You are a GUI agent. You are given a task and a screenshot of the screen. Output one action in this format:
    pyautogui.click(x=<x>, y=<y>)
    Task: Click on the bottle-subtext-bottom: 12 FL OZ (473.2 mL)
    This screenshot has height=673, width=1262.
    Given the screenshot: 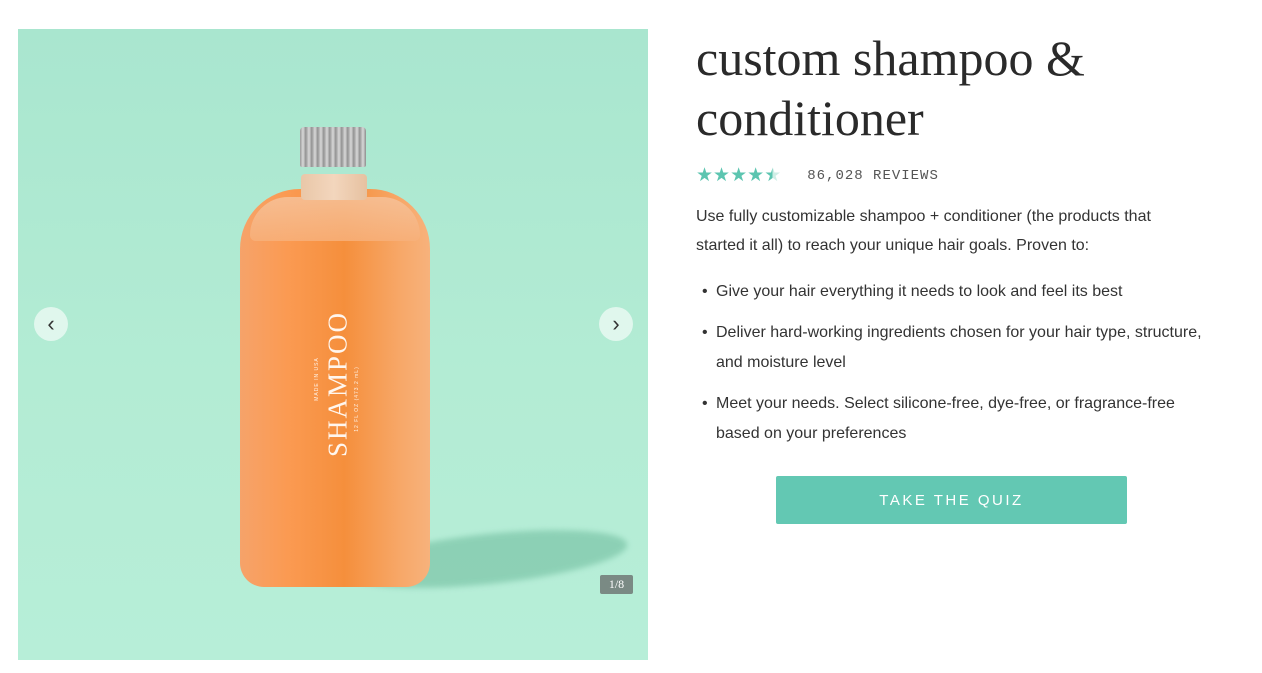 What is the action you would take?
    pyautogui.click(x=357, y=399)
    